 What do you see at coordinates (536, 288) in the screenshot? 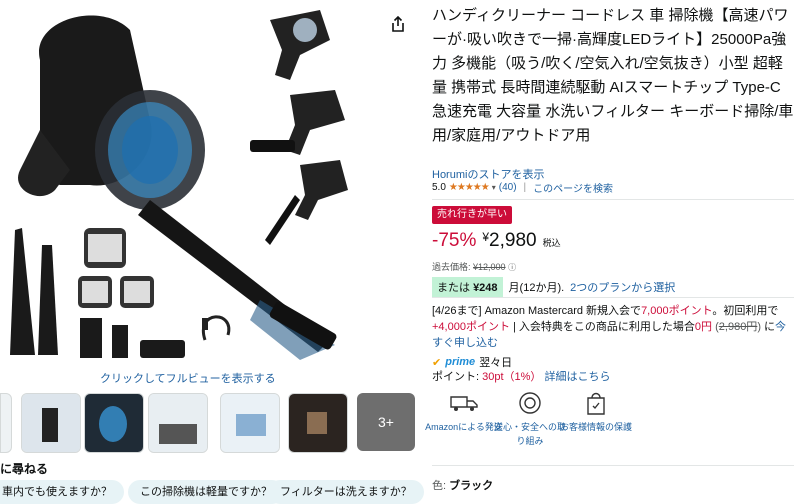
I see `installment-months: 月(12か月).` at bounding box center [536, 288].